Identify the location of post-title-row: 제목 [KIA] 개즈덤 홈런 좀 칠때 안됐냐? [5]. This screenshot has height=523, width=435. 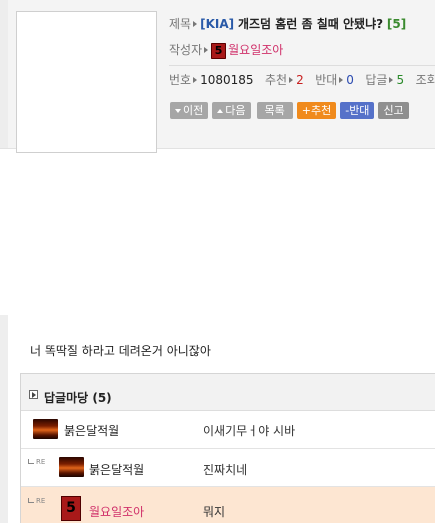
(287, 23).